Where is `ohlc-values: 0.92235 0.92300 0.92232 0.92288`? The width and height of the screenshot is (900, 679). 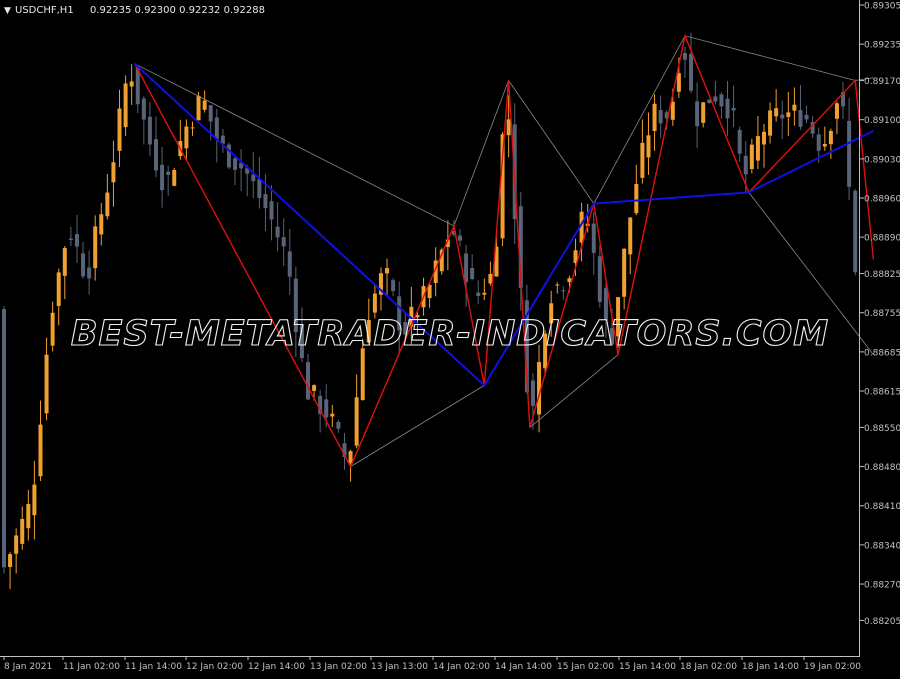
ohlc-values: 0.92235 0.92300 0.92232 0.92288 is located at coordinates (177, 10).